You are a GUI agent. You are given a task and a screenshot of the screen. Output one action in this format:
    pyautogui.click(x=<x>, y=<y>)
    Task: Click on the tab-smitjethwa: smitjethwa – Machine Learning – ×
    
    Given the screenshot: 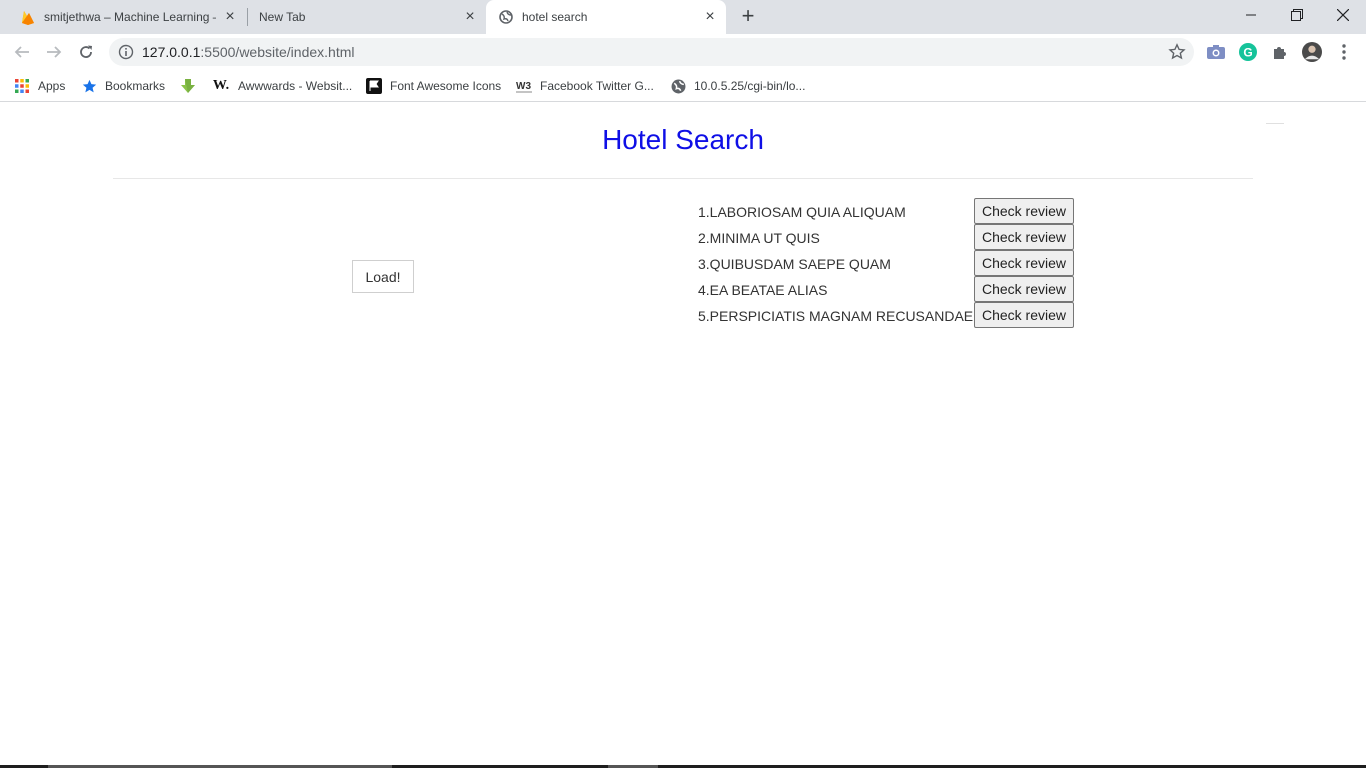 What is the action you would take?
    pyautogui.click(x=123, y=17)
    